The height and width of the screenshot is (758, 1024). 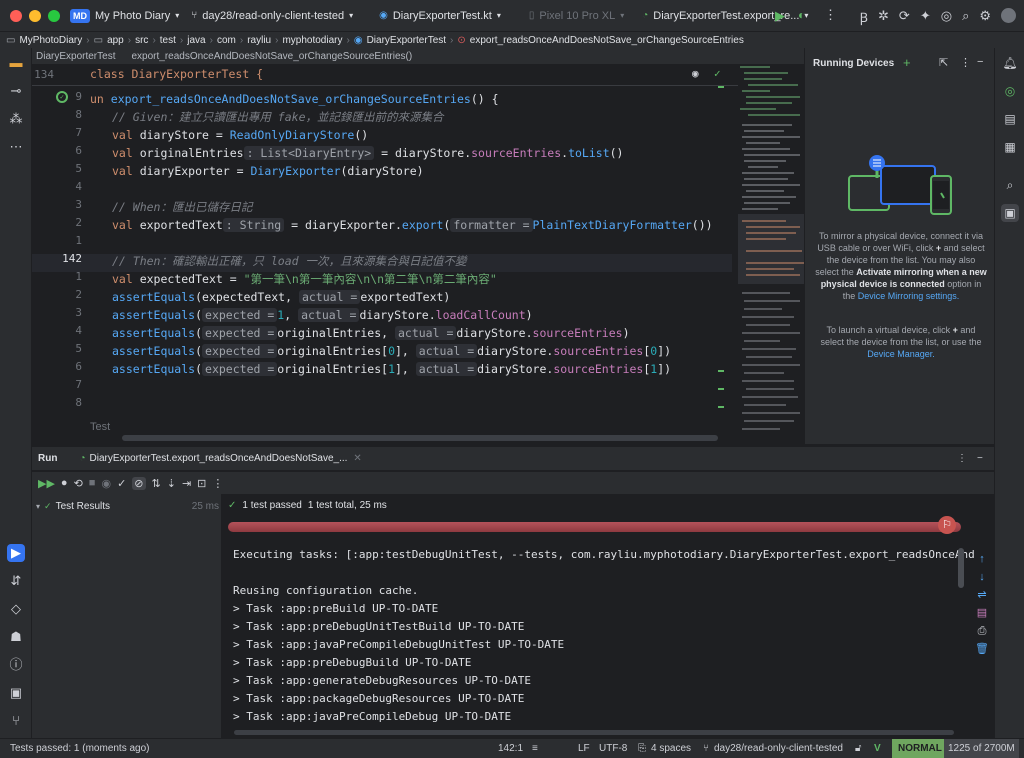 I want to click on indent-setting: 4 spaces, so click(x=671, y=748).